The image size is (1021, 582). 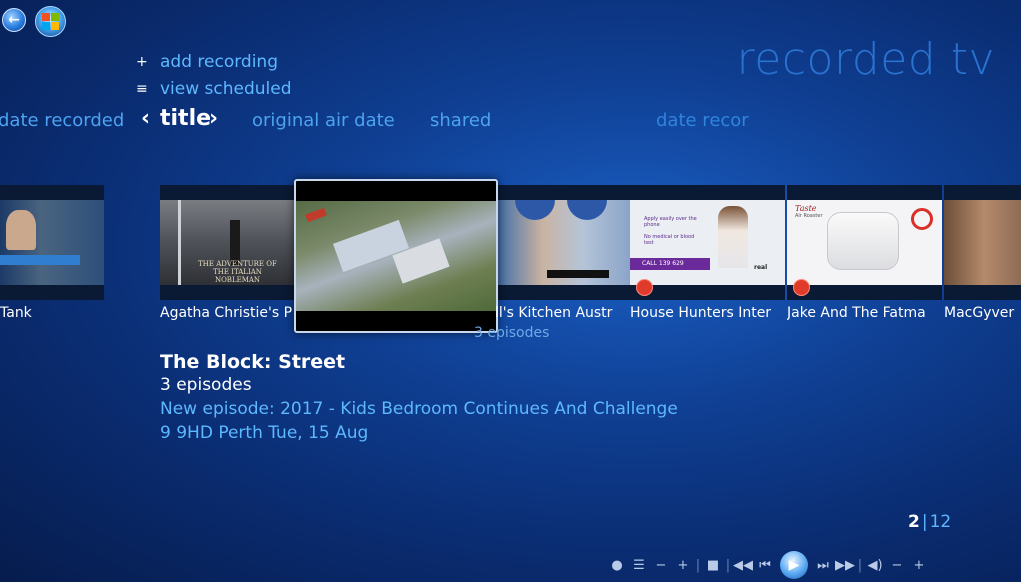 What do you see at coordinates (145, 118) in the screenshot?
I see `sort-prev-arrow: ‹` at bounding box center [145, 118].